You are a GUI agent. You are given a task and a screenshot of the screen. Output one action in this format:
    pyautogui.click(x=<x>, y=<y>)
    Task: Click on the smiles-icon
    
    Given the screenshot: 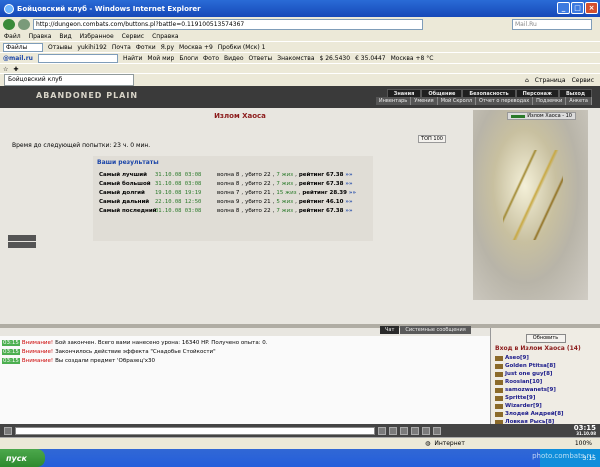 What is the action you would take?
    pyautogui.click(x=404, y=430)
    